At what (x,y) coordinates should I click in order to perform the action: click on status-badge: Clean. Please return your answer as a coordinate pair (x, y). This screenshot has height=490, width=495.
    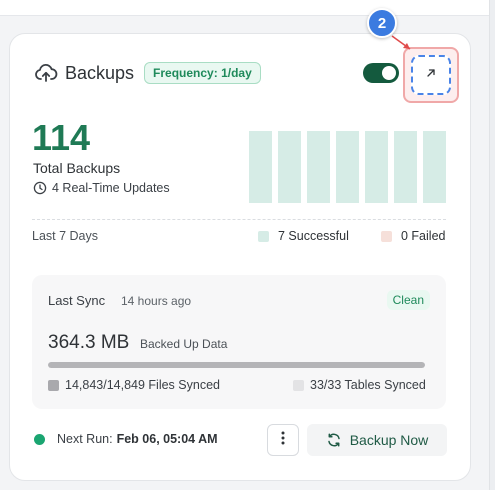
    Looking at the image, I should click on (408, 300).